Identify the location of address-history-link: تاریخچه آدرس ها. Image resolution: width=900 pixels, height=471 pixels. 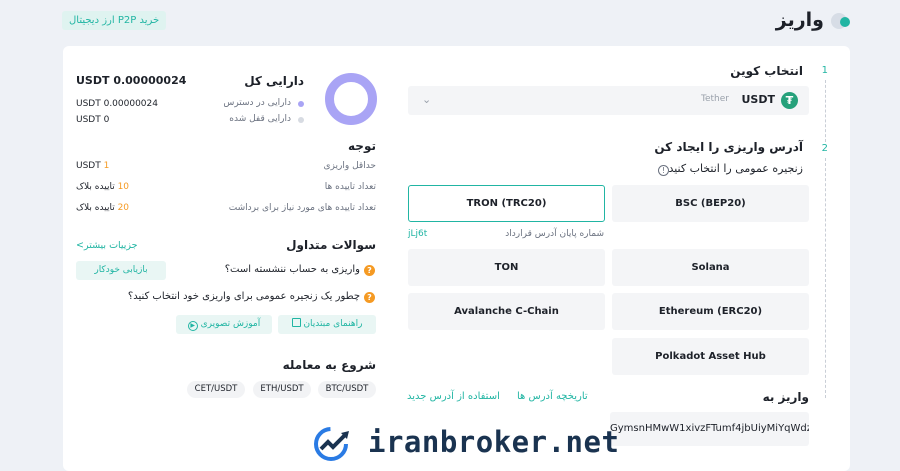
(552, 396).